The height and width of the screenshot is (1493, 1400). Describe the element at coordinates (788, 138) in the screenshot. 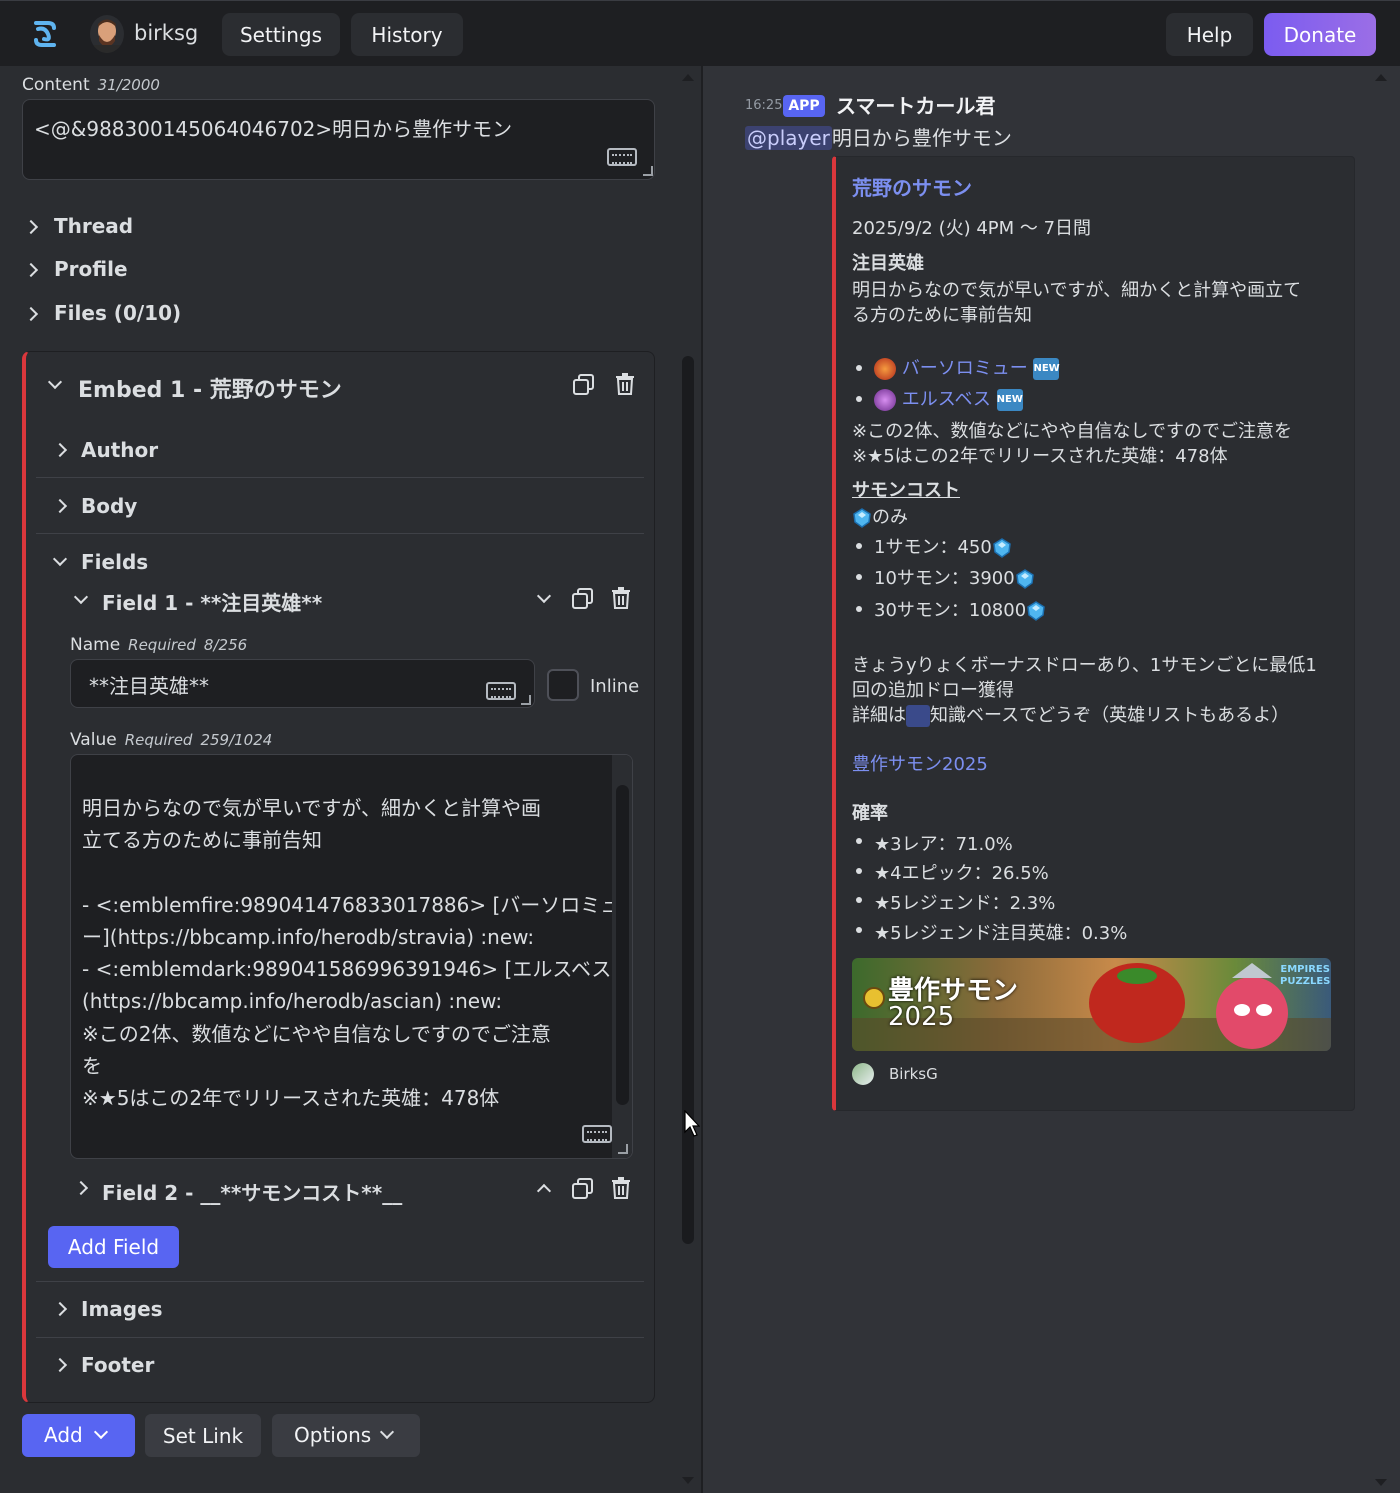

I see `role-mention: @player` at that location.